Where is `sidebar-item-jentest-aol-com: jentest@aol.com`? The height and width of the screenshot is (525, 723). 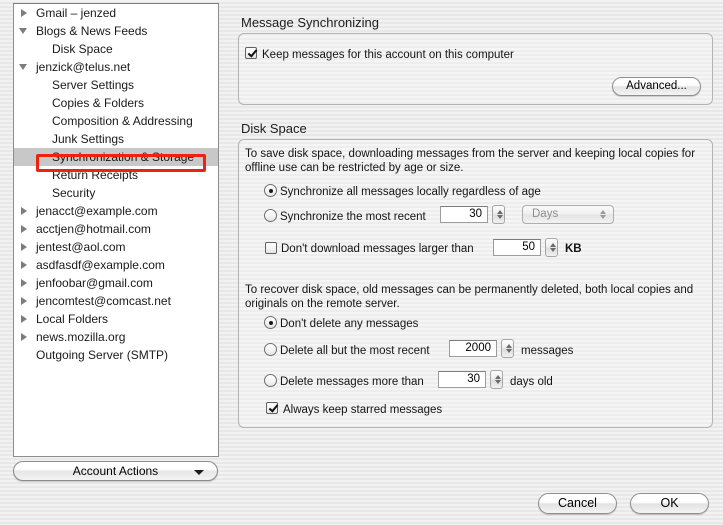 sidebar-item-jentest-aol-com: jentest@aol.com is located at coordinates (116, 247).